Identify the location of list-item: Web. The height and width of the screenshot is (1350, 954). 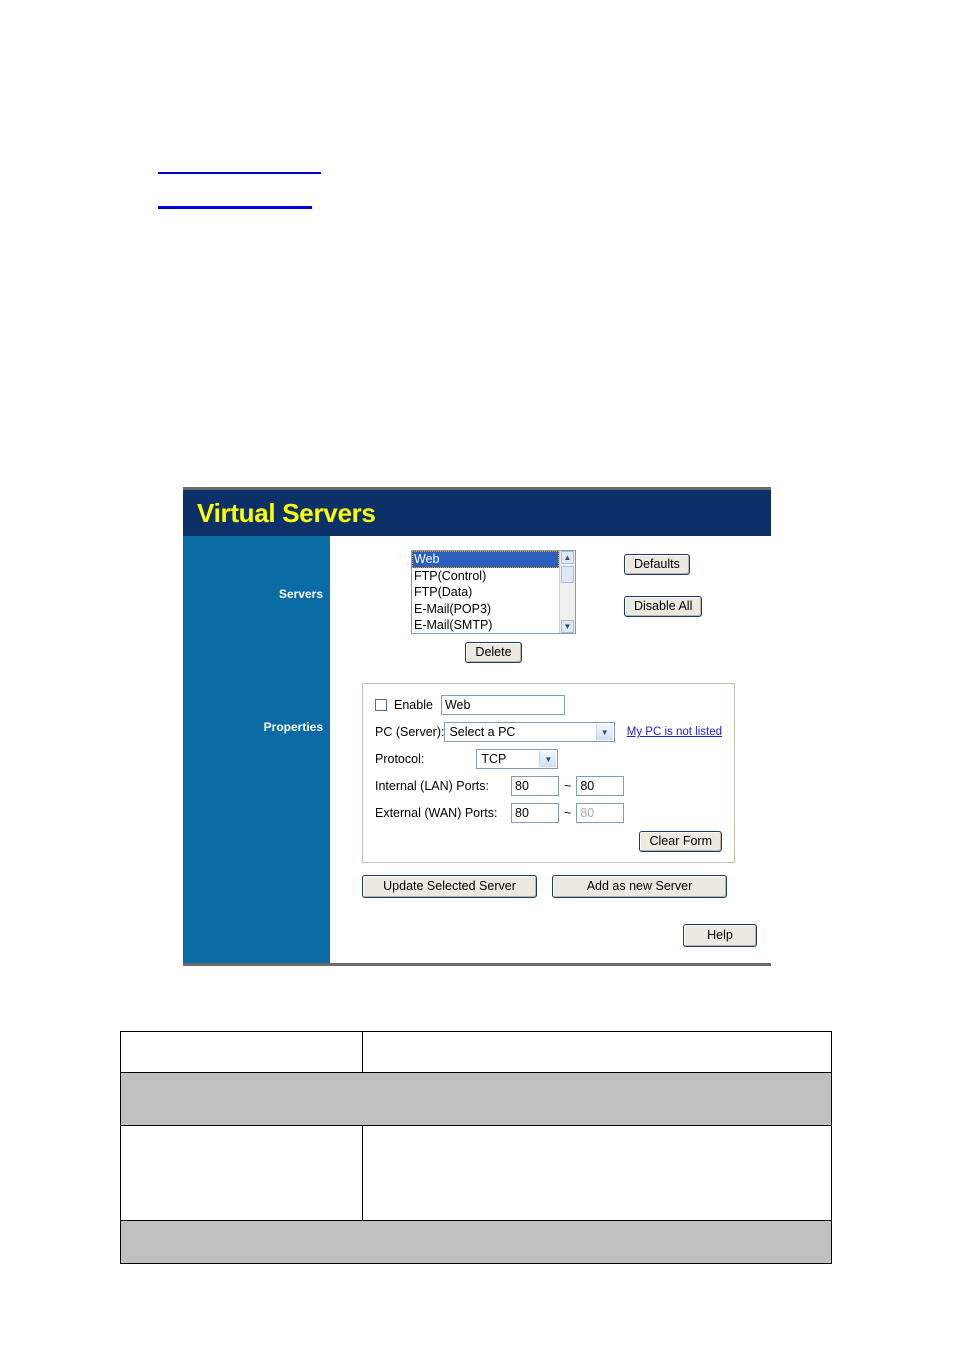
(485, 559).